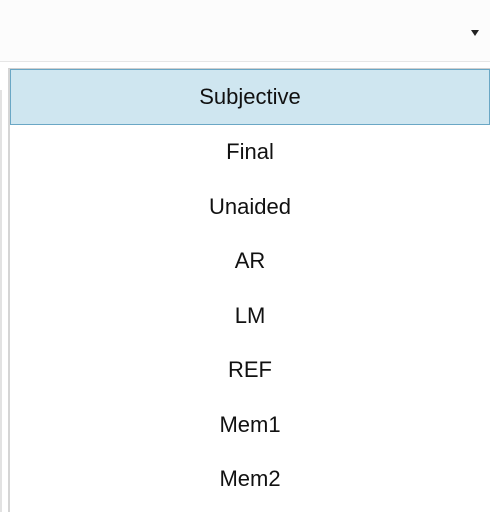  I want to click on option-final: Final, so click(250, 152).